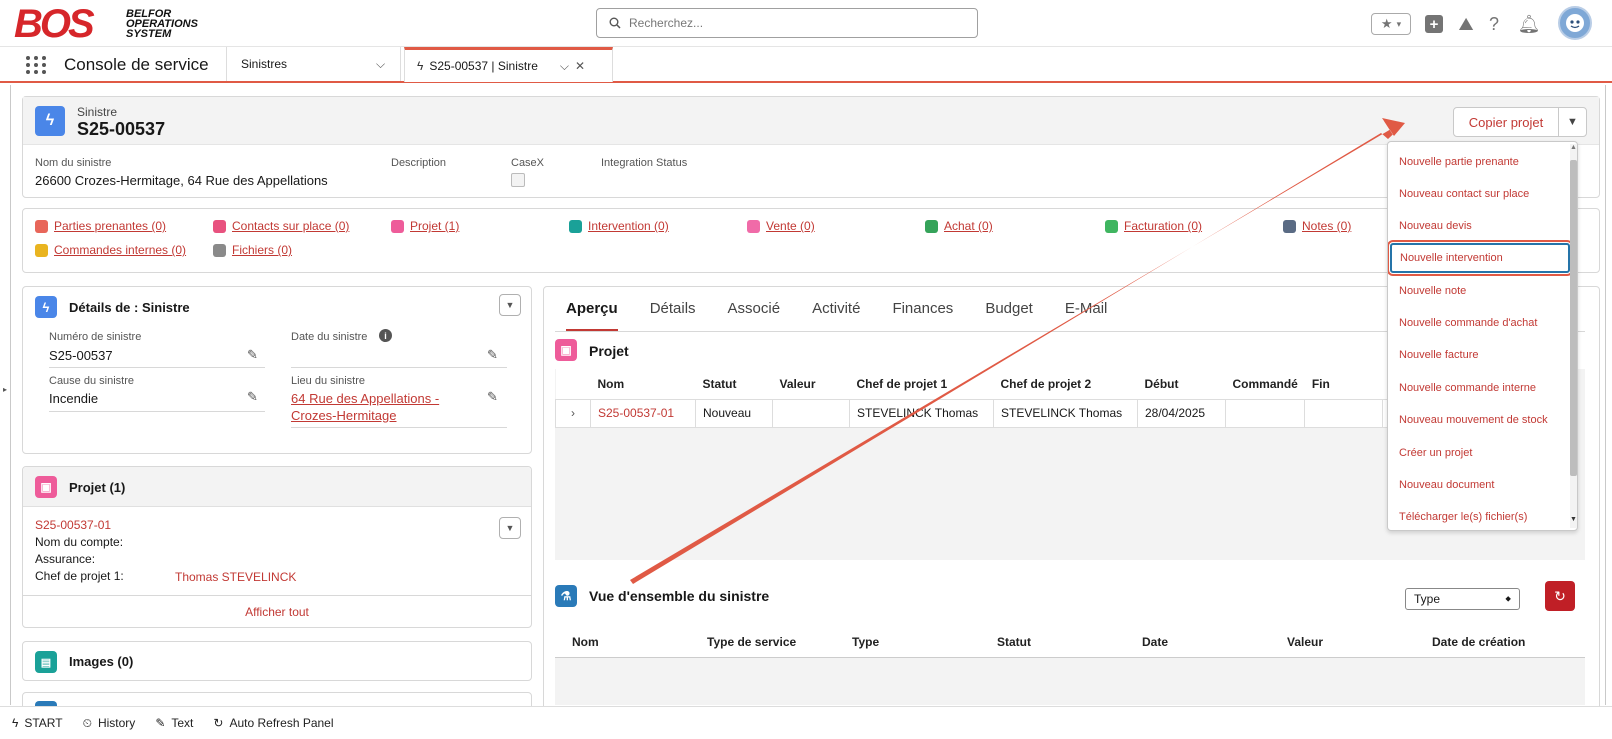 This screenshot has height=739, width=1612. I want to click on info-icon: i, so click(385, 335).